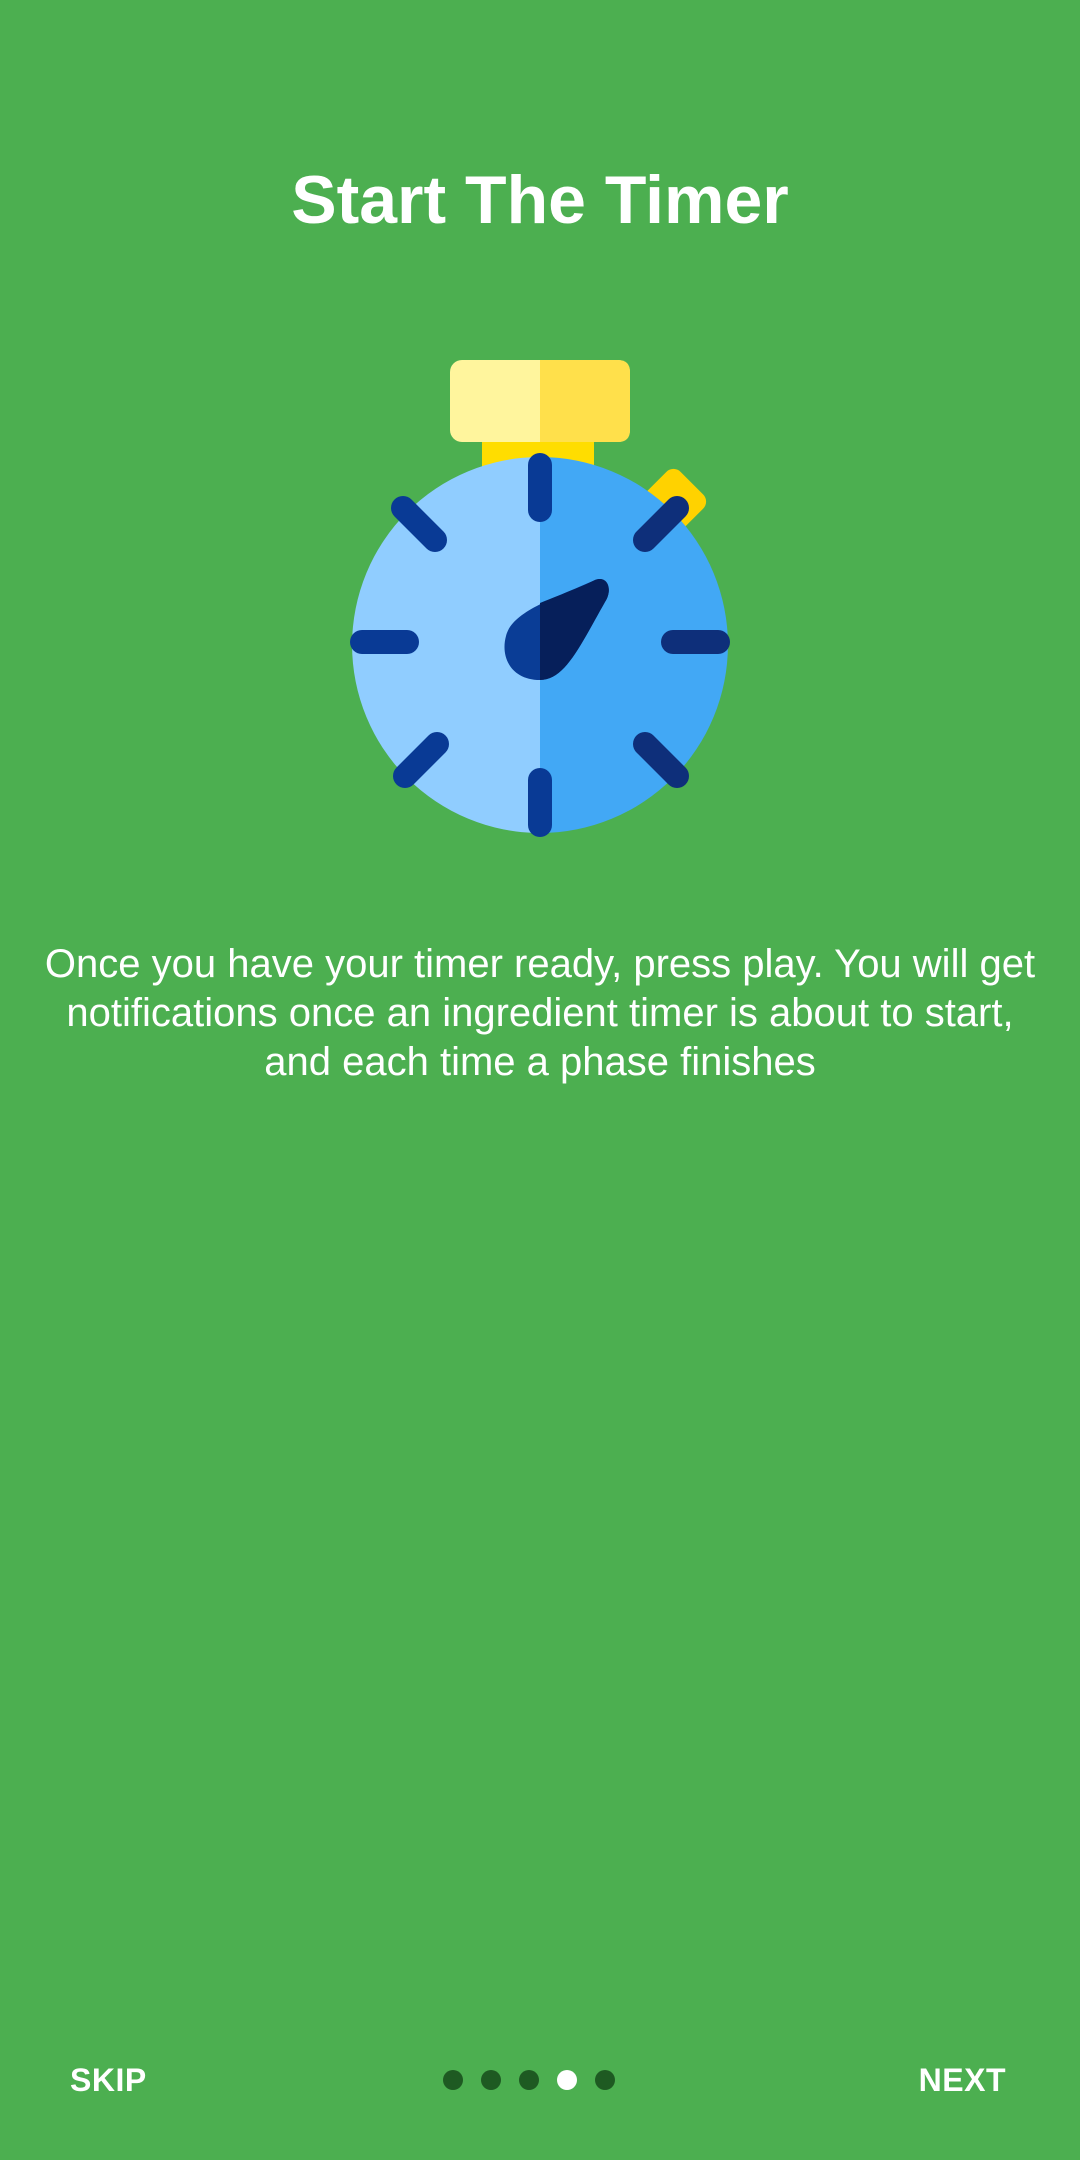 The image size is (1080, 2160). What do you see at coordinates (567, 2080) in the screenshot?
I see `page-indicator-dot-active` at bounding box center [567, 2080].